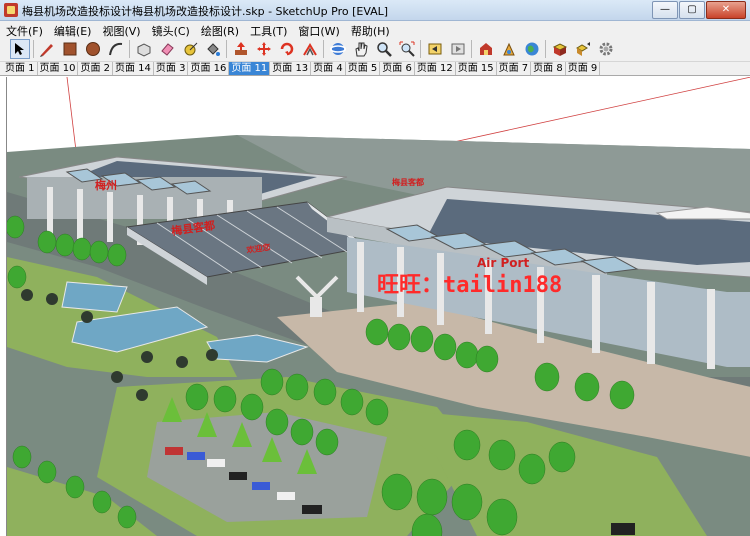 The image size is (750, 536). I want to click on tab-page-10: 页面 10, so click(58, 68).